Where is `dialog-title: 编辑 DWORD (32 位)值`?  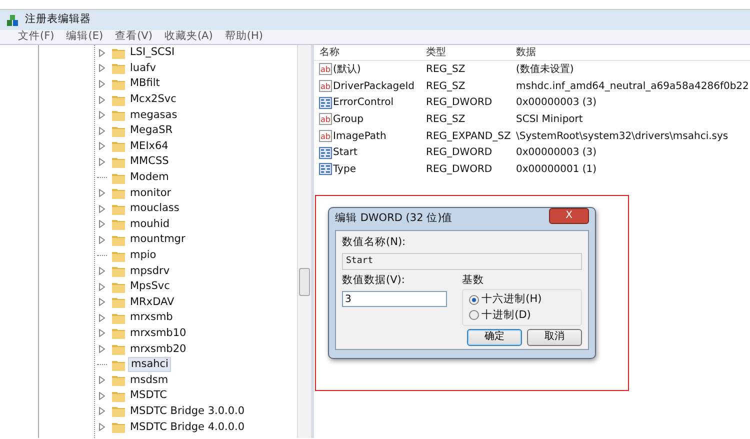
dialog-title: 编辑 DWORD (32 位)值 is located at coordinates (394, 218).